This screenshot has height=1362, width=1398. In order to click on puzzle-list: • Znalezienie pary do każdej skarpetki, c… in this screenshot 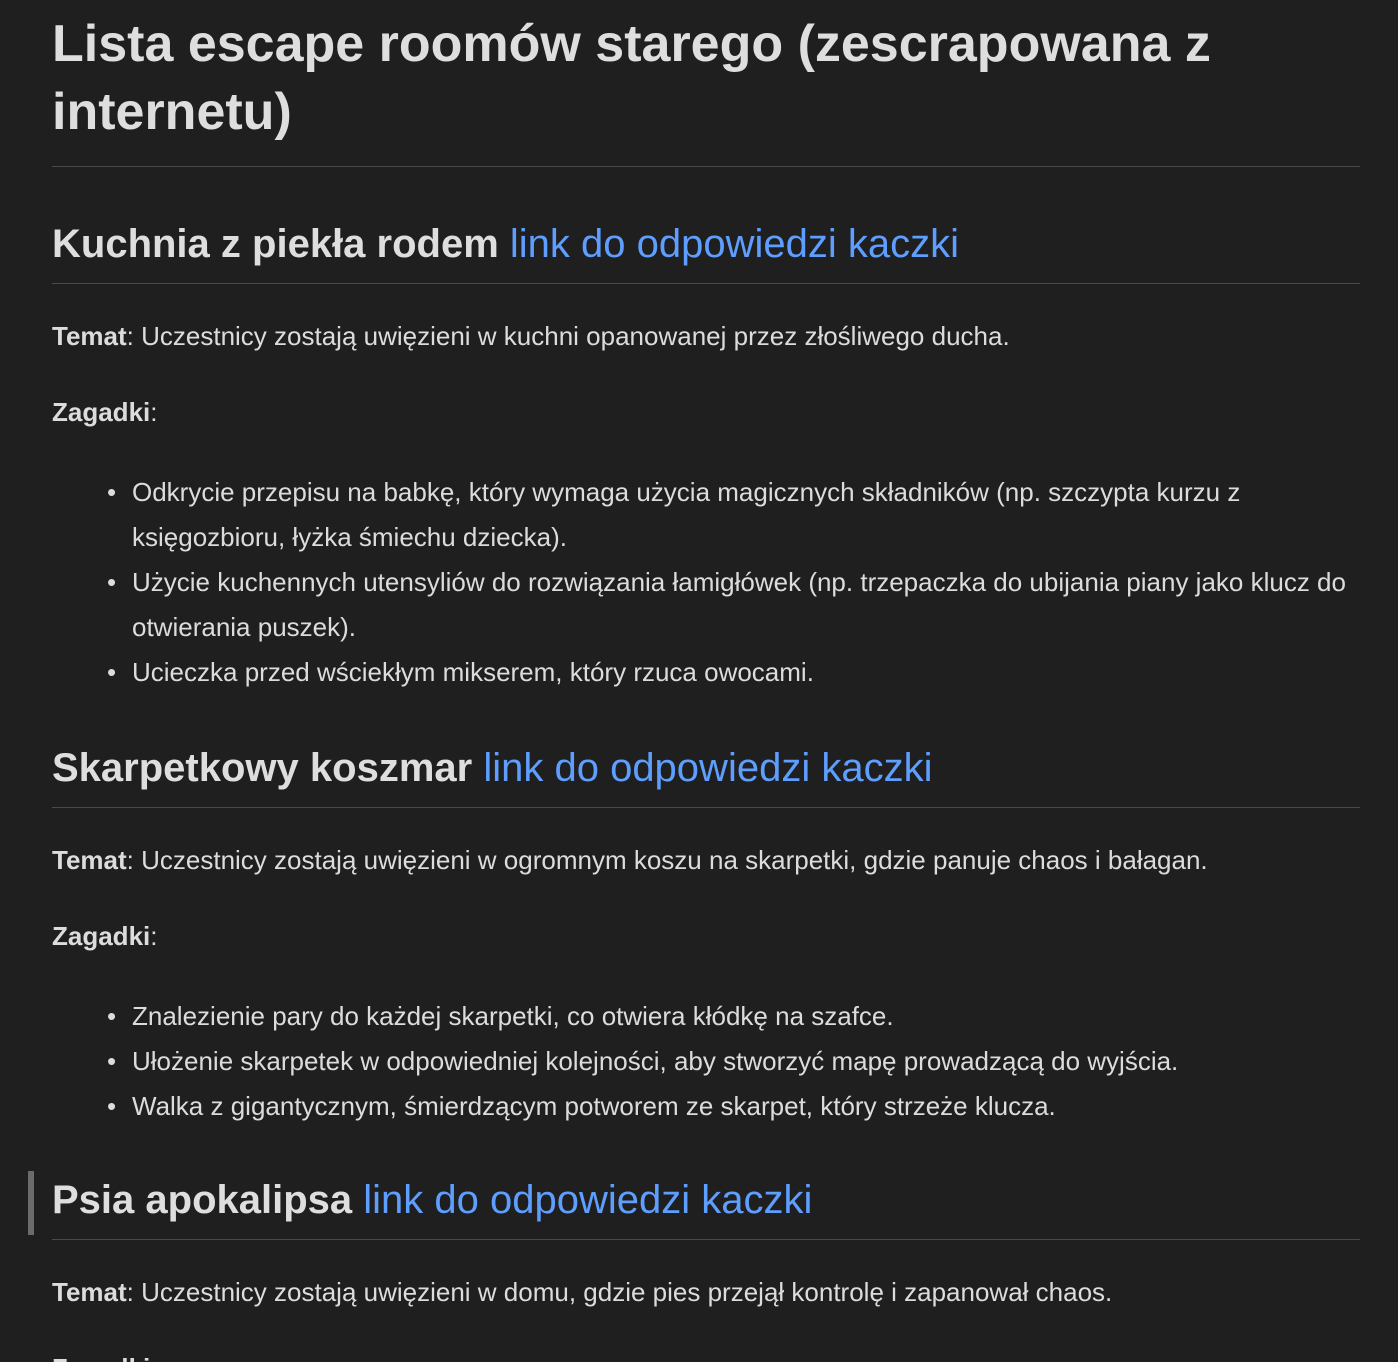, I will do `click(706, 1061)`.